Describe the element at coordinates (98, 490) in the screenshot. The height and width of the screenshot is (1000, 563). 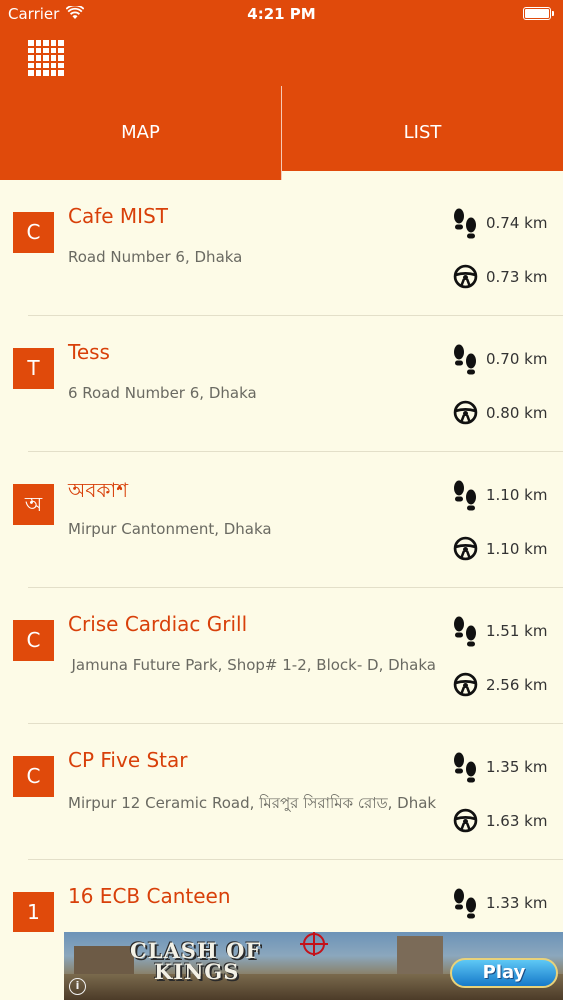
I see `place-name: অবকাশ` at that location.